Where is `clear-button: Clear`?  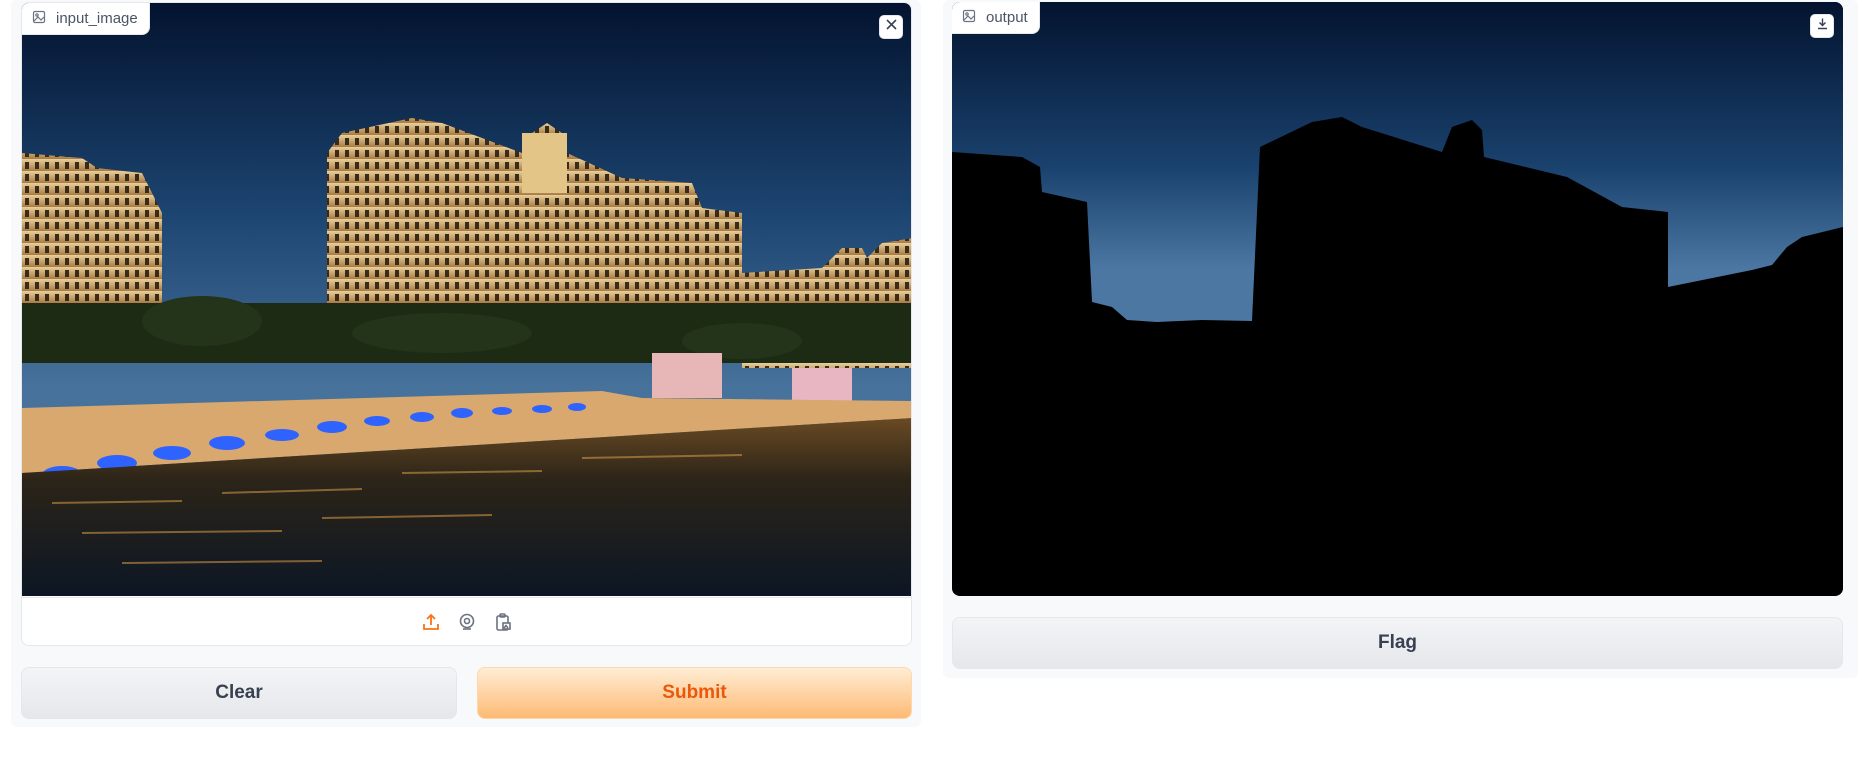
clear-button: Clear is located at coordinates (239, 693).